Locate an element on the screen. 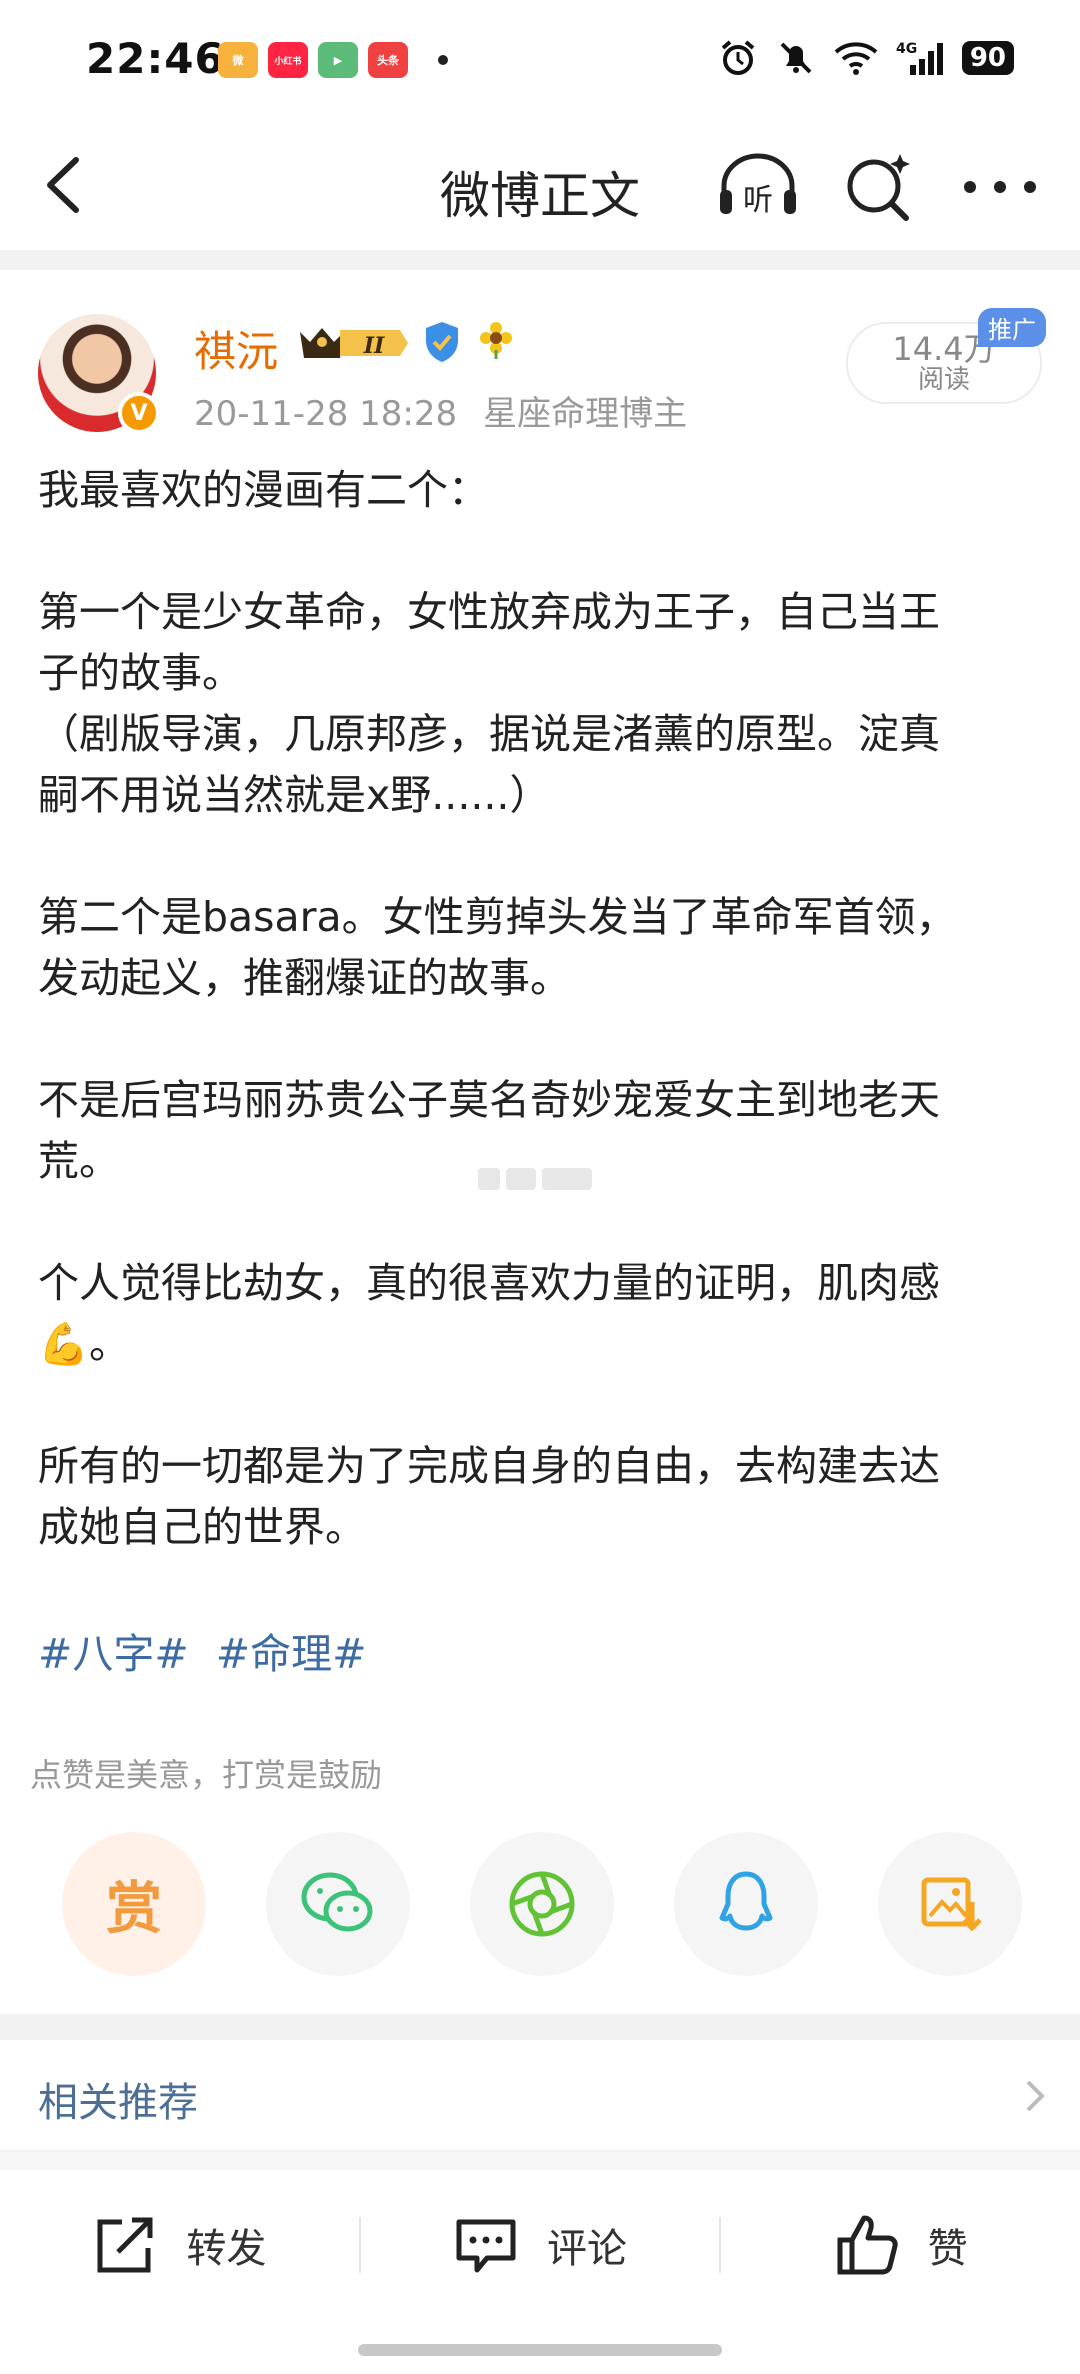 The image size is (1080, 2374). listen-headphones-icon: 听 is located at coordinates (758, 185).